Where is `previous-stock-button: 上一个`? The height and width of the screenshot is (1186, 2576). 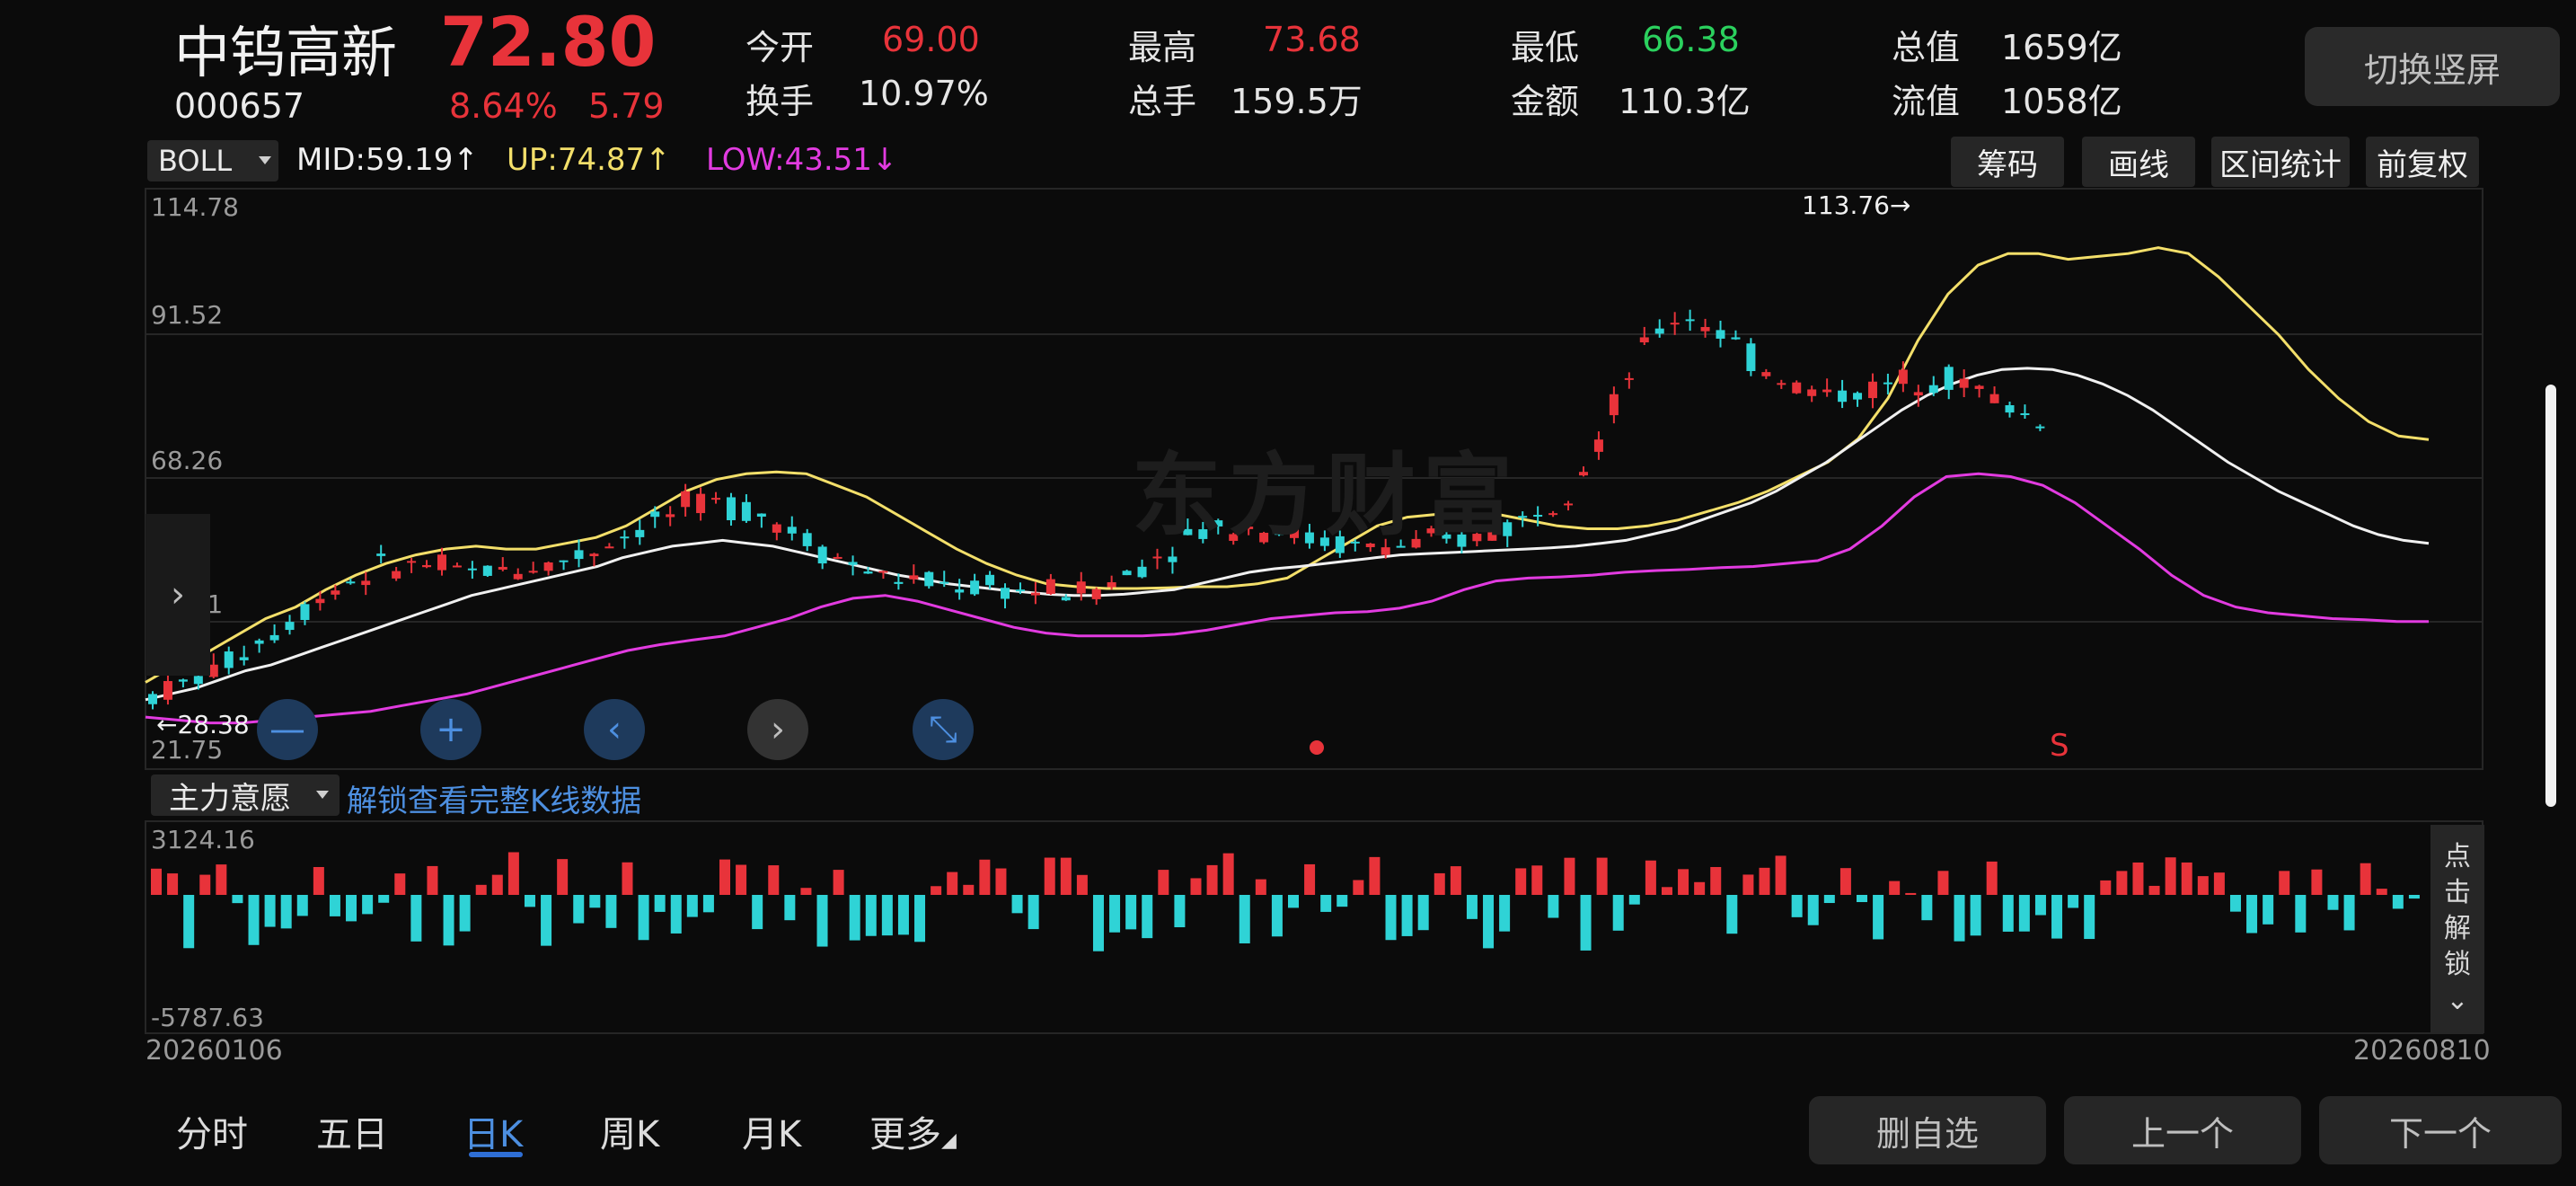 previous-stock-button: 上一个 is located at coordinates (2182, 1130).